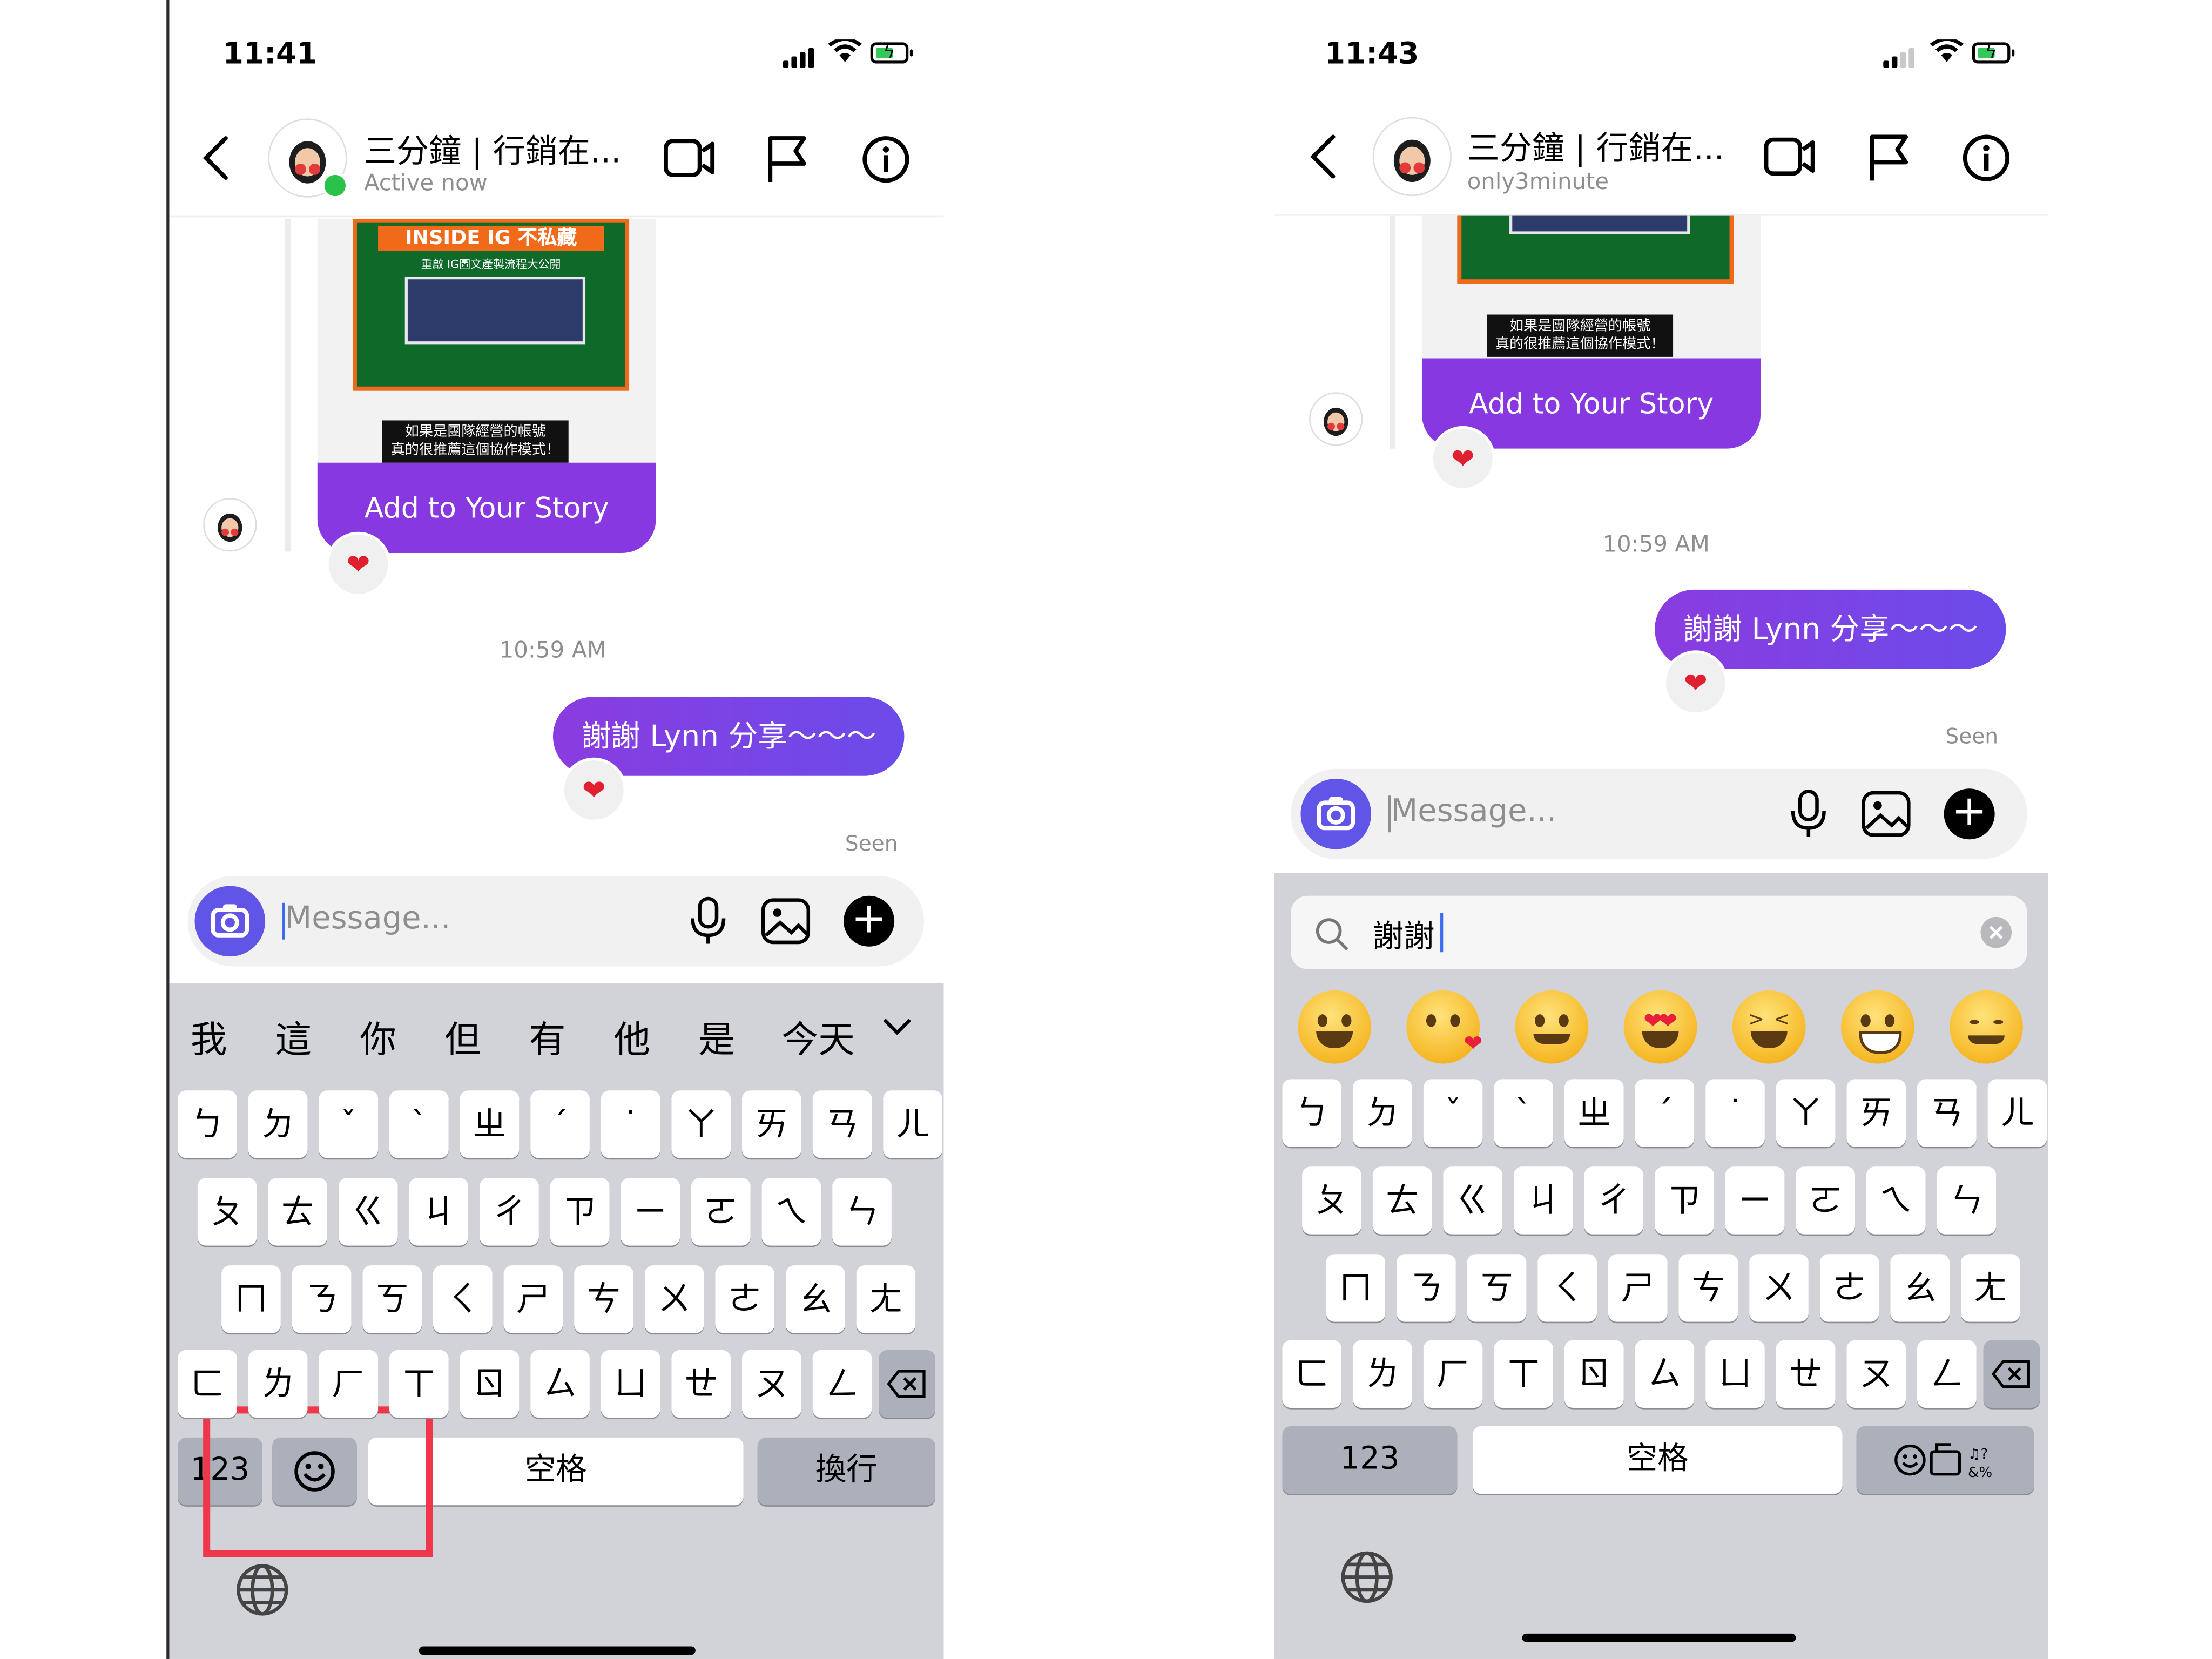 The height and width of the screenshot is (1659, 2212). What do you see at coordinates (1638, 1288) in the screenshot?
I see `zhuyin-key: ㄕ` at bounding box center [1638, 1288].